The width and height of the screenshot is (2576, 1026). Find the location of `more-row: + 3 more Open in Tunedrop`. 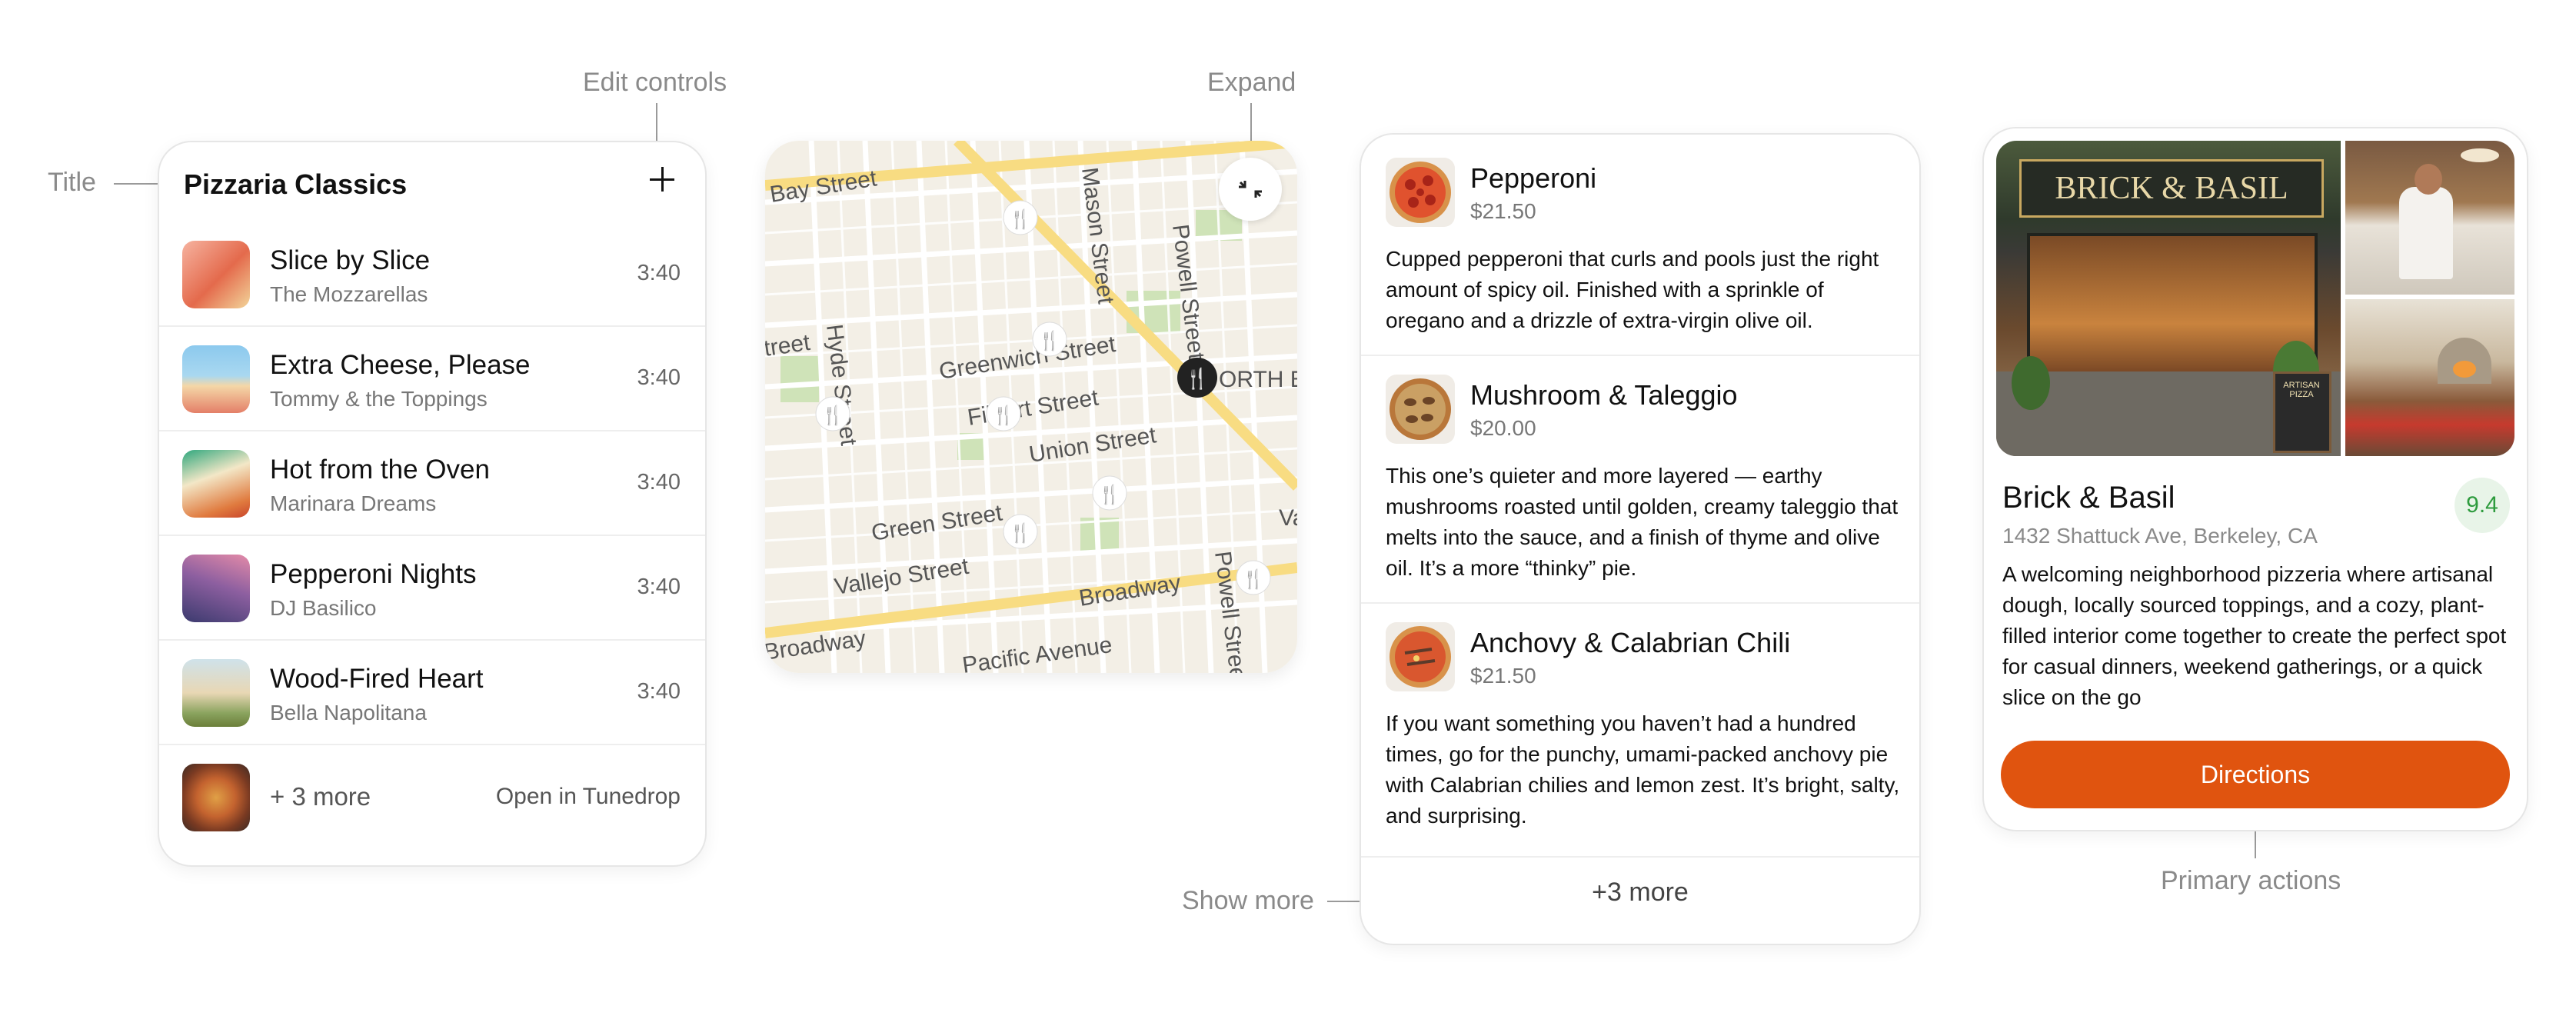

more-row: + 3 more Open in Tunedrop is located at coordinates (432, 797).